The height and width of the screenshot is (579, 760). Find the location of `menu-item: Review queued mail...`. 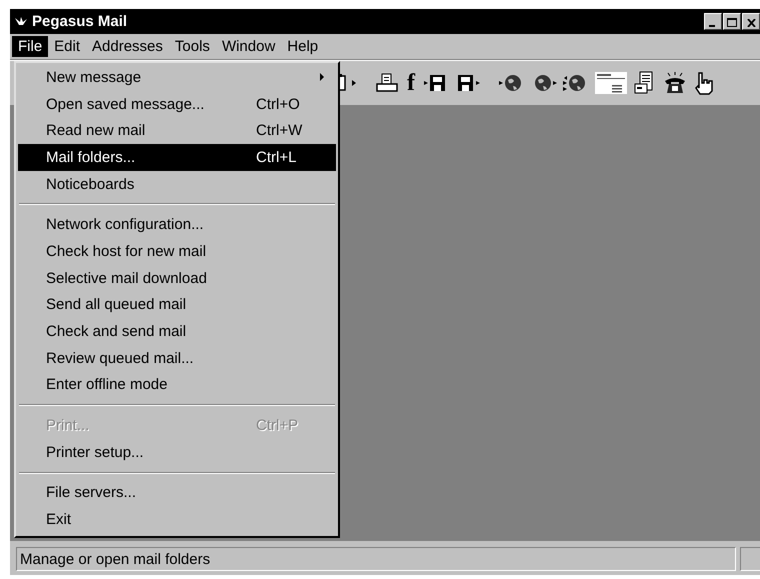

menu-item: Review queued mail... is located at coordinates (177, 358).